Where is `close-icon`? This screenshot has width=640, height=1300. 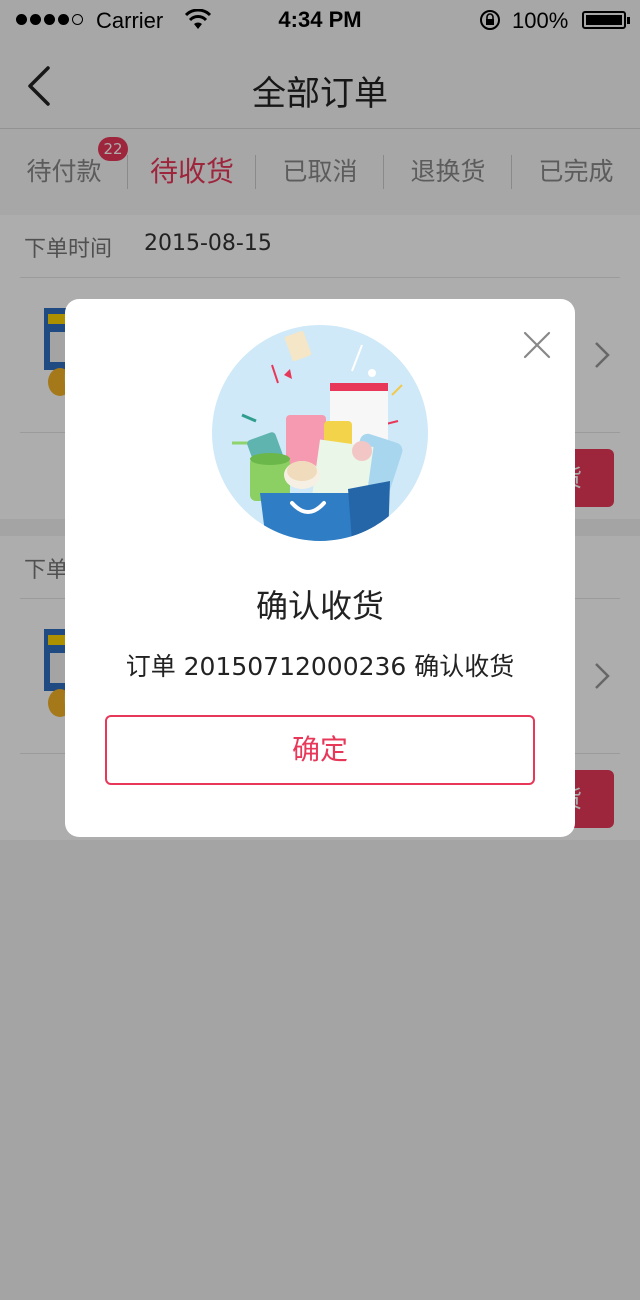 close-icon is located at coordinates (537, 345).